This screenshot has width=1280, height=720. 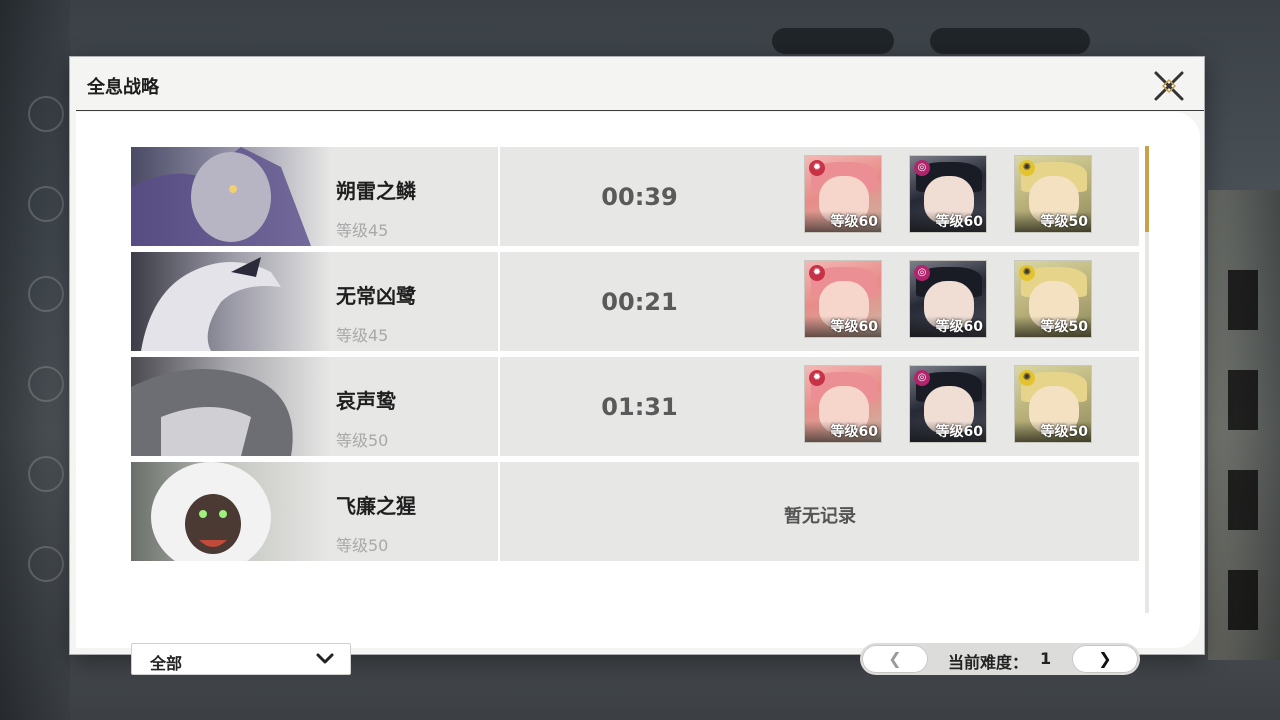 What do you see at coordinates (639, 302) in the screenshot?
I see `clear-time: 00:21` at bounding box center [639, 302].